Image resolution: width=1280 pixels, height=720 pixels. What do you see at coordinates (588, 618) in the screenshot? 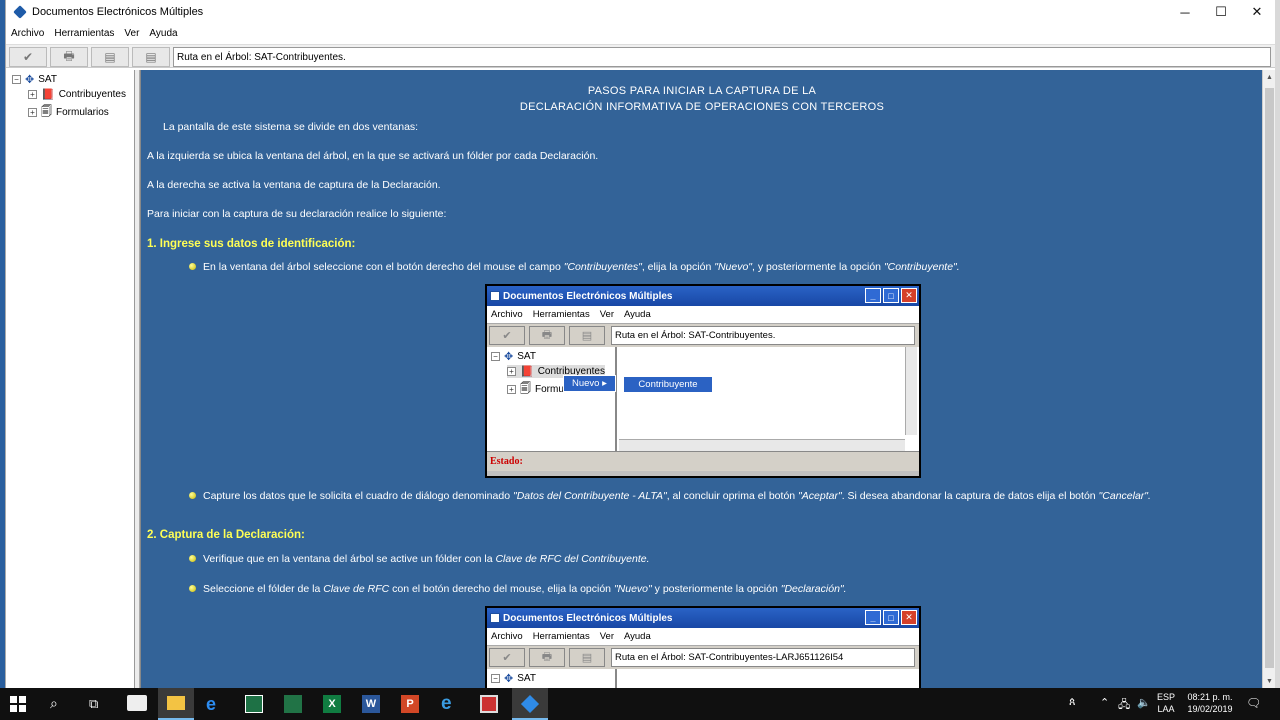
I see `example-title: Documentos Electrónicos Múltiples` at bounding box center [588, 618].